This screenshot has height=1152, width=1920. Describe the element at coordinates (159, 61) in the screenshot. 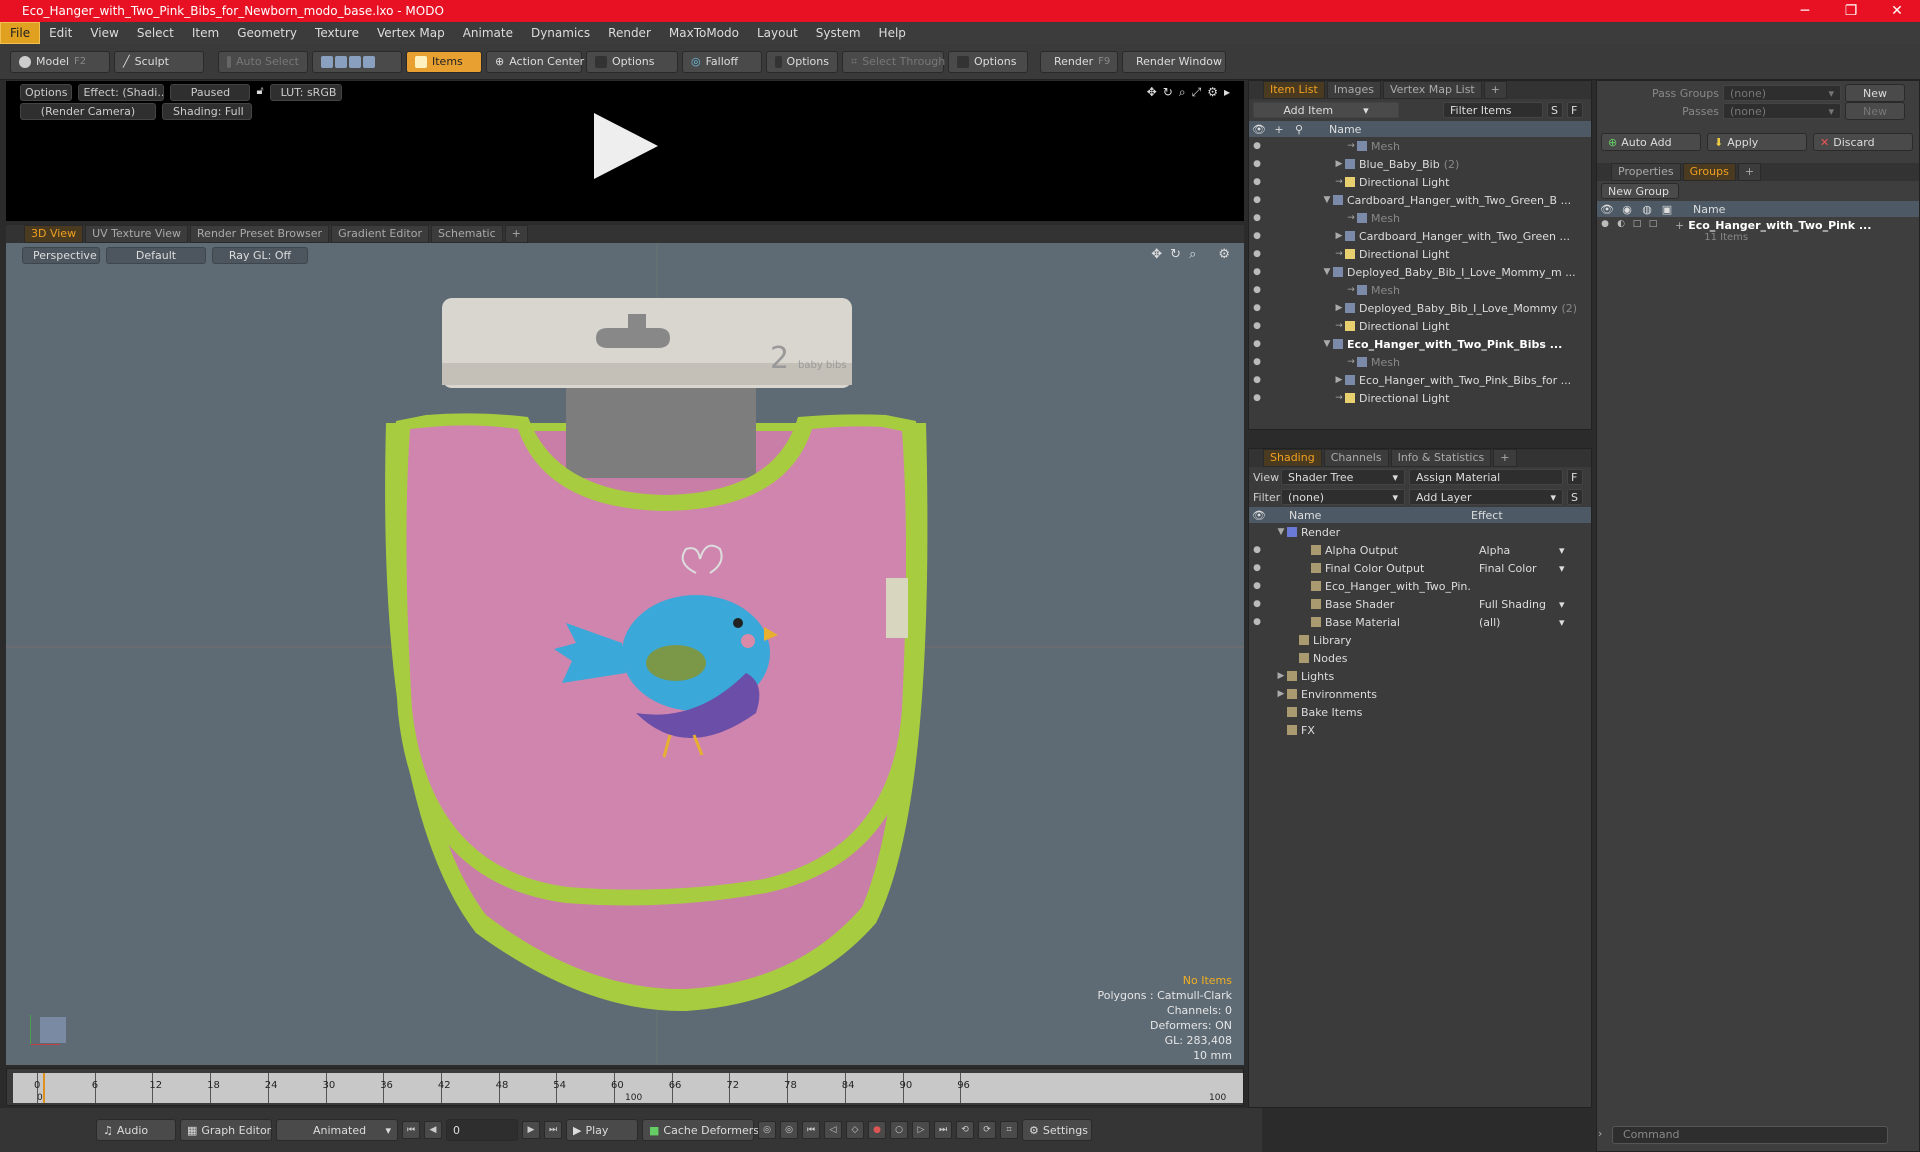

I see `sculpt-button: ╱ Sculpt` at that location.